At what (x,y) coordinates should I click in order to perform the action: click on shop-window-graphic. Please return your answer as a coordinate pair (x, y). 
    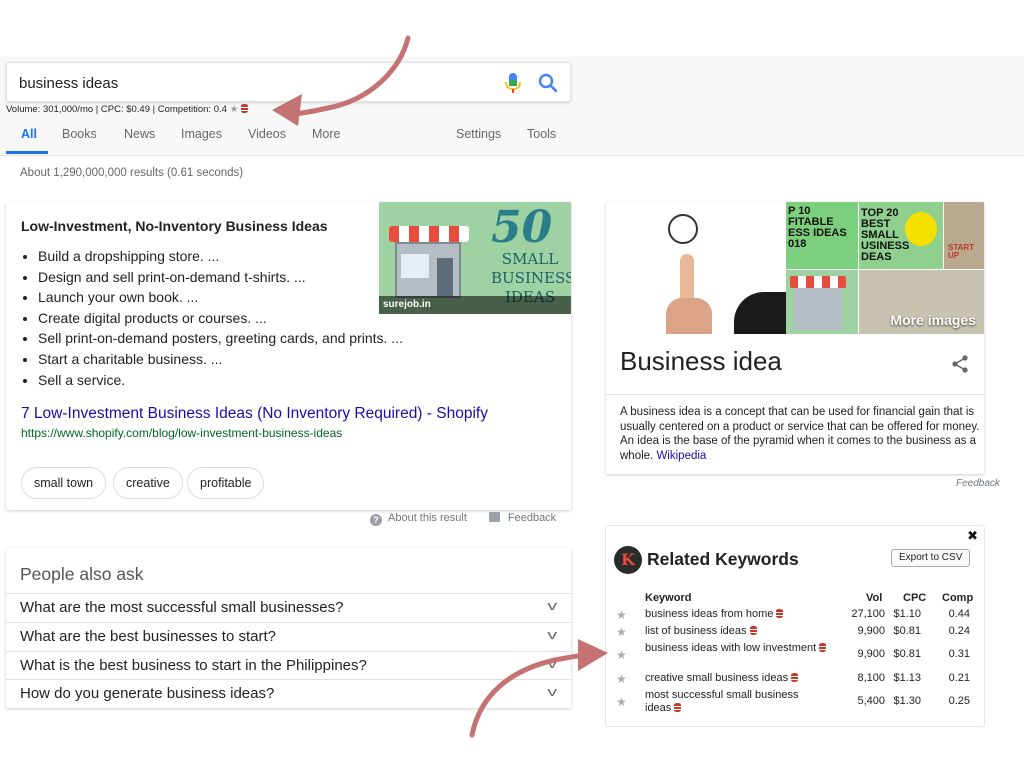
    Looking at the image, I should click on (415, 266).